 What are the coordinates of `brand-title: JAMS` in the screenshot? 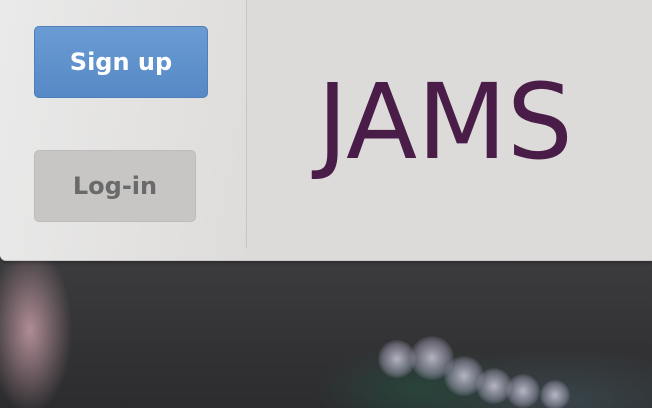 It's located at (445, 122).